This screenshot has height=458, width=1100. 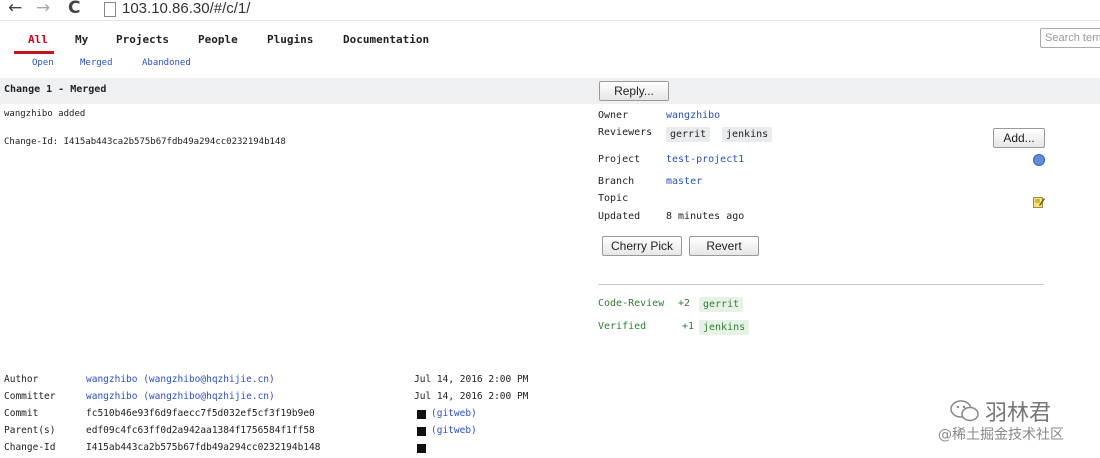 I want to click on code-review-score: +2, so click(x=684, y=303).